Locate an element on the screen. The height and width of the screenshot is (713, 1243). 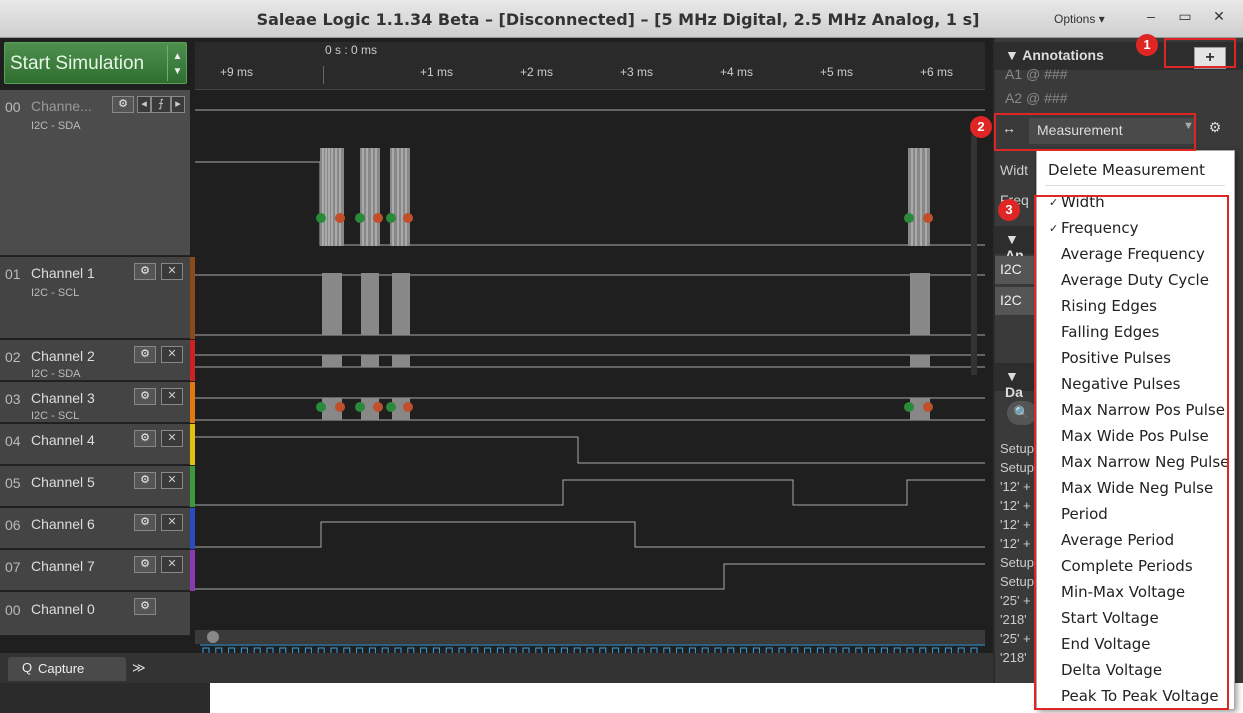
channel-row-04: 04 Channel 4 ⚙ ✕ is located at coordinates (95, 444).